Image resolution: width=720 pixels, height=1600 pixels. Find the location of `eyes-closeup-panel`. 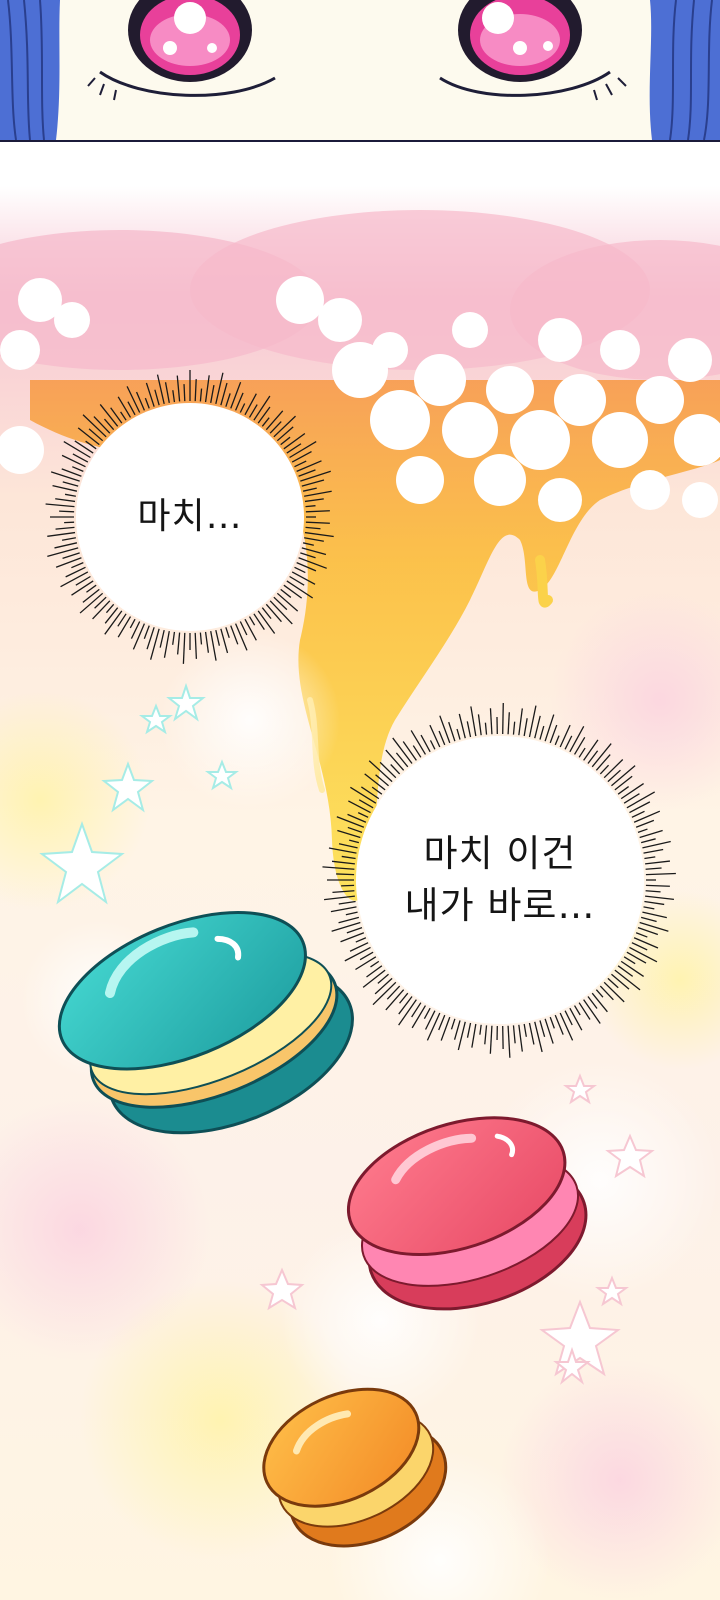

eyes-closeup-panel is located at coordinates (360, 71).